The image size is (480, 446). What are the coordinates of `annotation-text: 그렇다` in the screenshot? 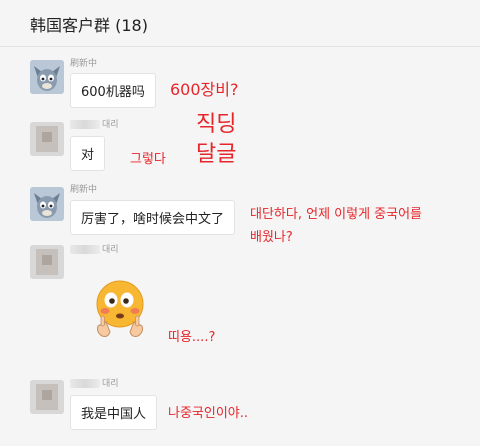 It's located at (148, 159).